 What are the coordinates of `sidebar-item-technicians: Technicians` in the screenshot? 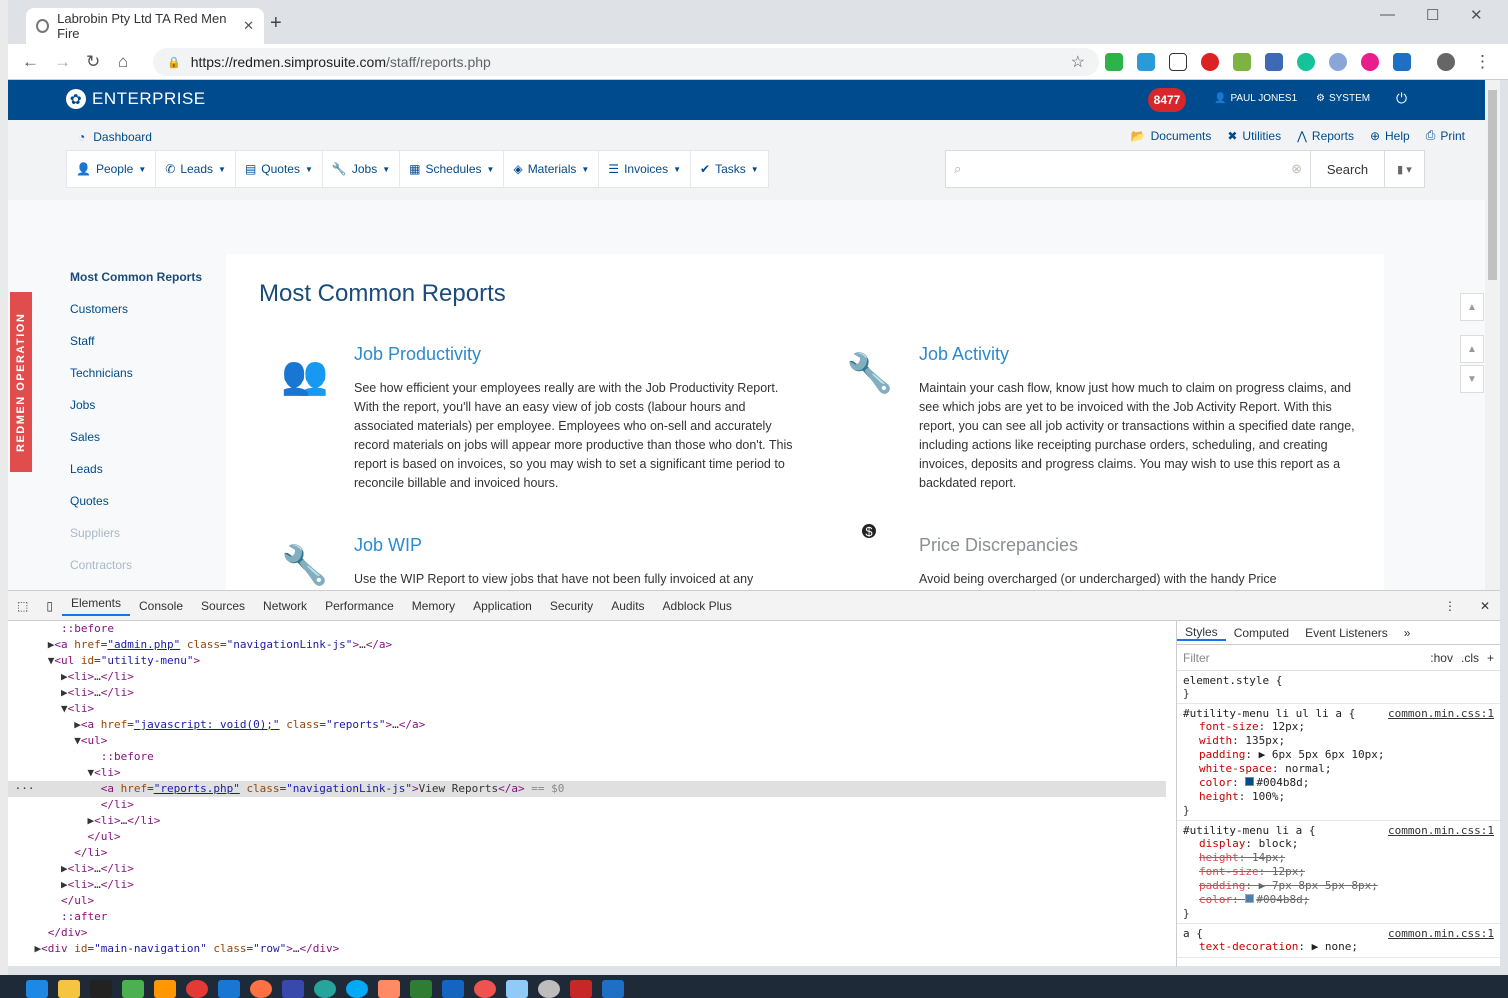 It's located at (150, 382).